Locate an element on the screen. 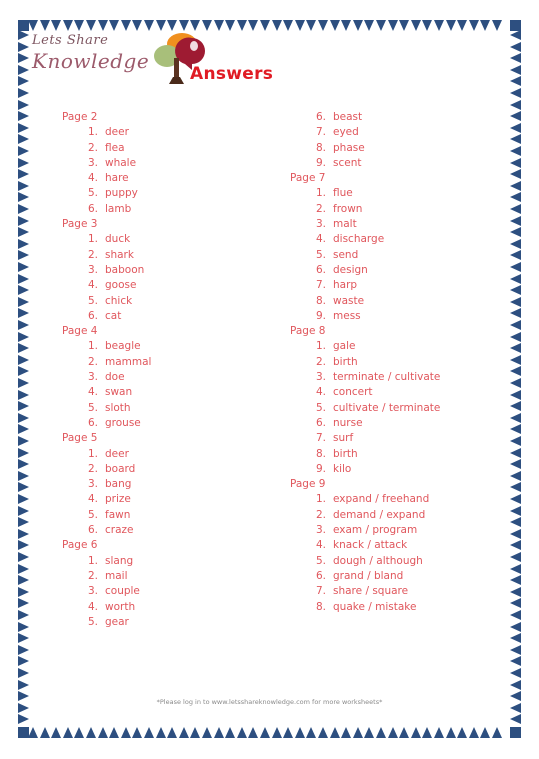  answer-row: 2. shark is located at coordinates (162, 255).